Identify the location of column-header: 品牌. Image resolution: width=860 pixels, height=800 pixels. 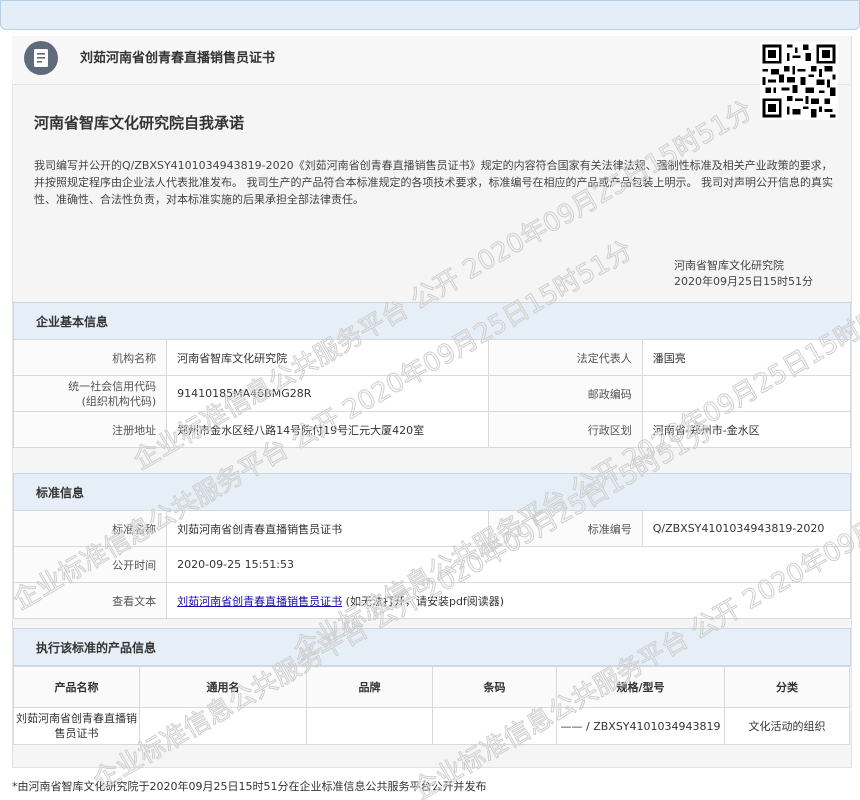
(369, 687).